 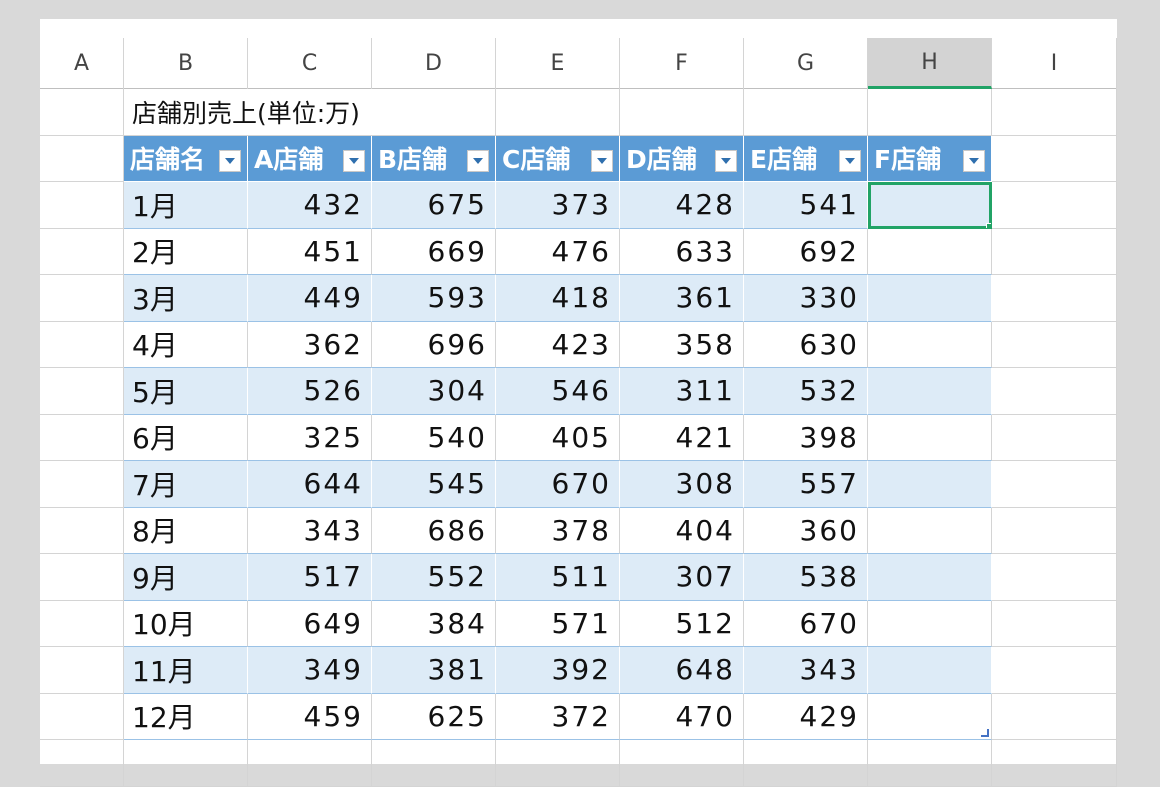 What do you see at coordinates (310, 112) in the screenshot?
I see `table-title-cell: 店舗別売上(単位:万)` at bounding box center [310, 112].